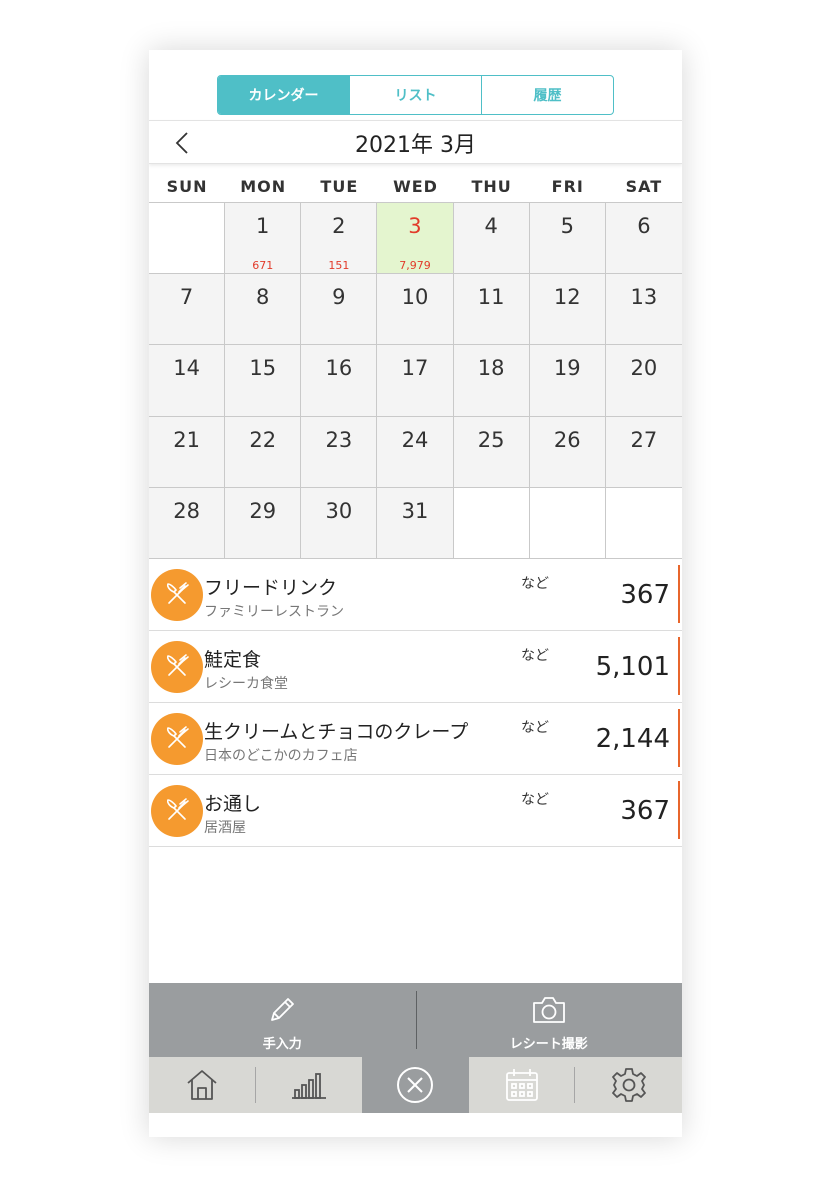 This screenshot has width=831, height=1187. I want to click on weekday-wed: WED, so click(415, 186).